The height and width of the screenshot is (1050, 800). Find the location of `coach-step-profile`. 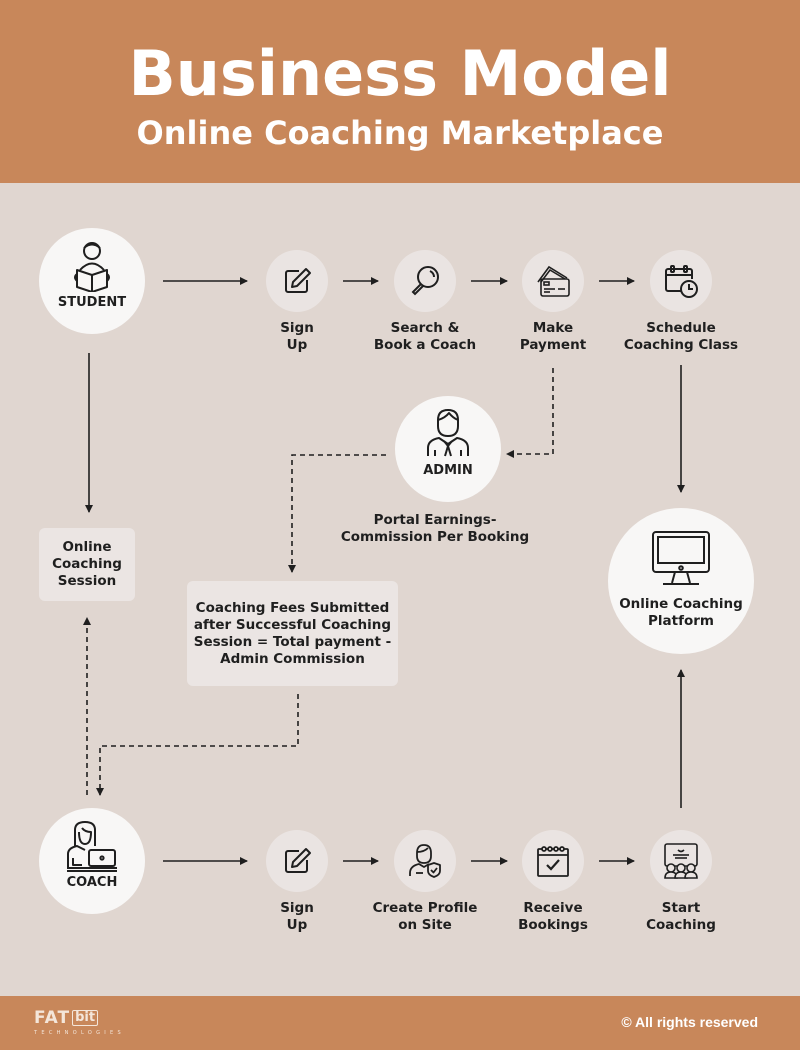

coach-step-profile is located at coordinates (425, 861).